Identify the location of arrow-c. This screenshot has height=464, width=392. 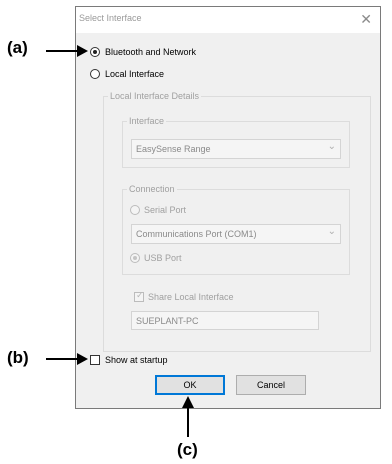
(188, 416).